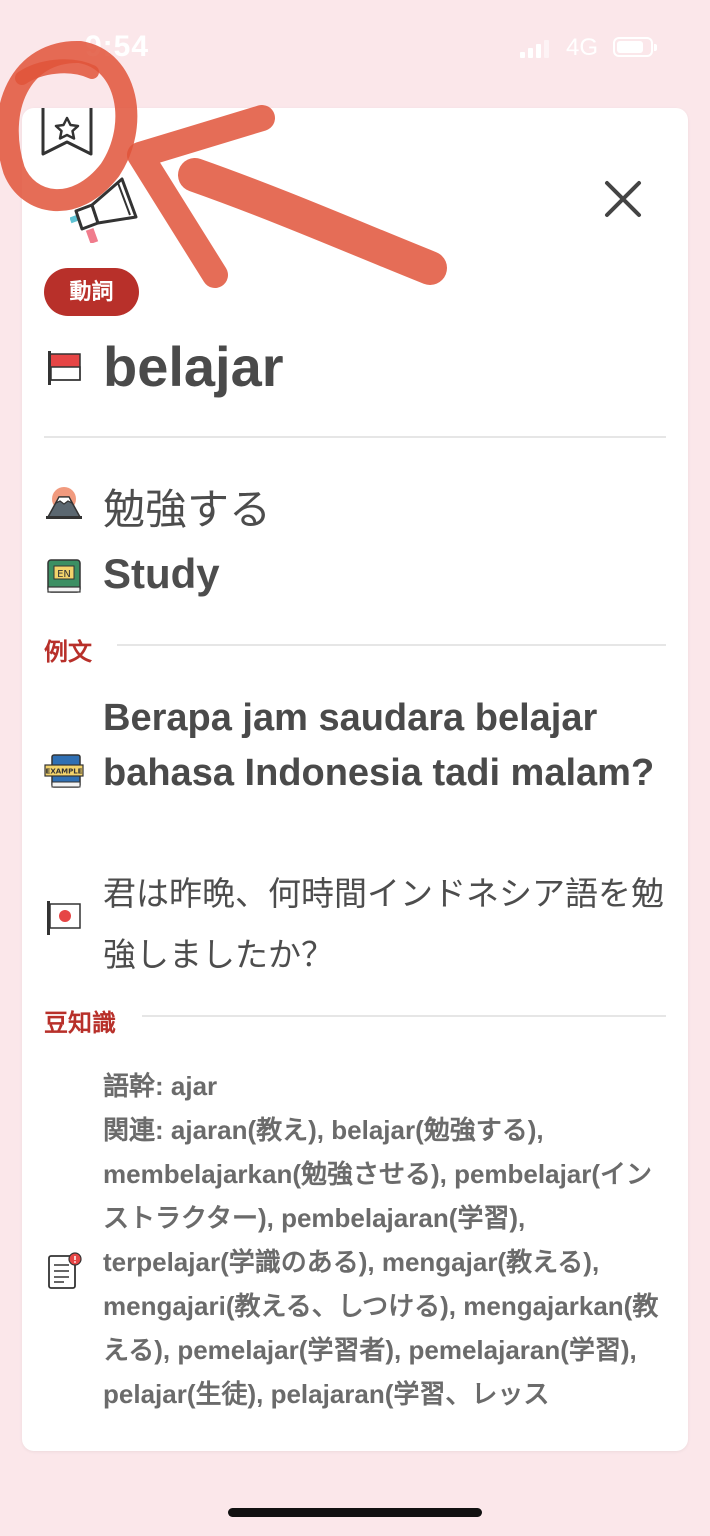 The width and height of the screenshot is (710, 1536). What do you see at coordinates (355, 47) in the screenshot?
I see `status-bar: 9:54 4G` at bounding box center [355, 47].